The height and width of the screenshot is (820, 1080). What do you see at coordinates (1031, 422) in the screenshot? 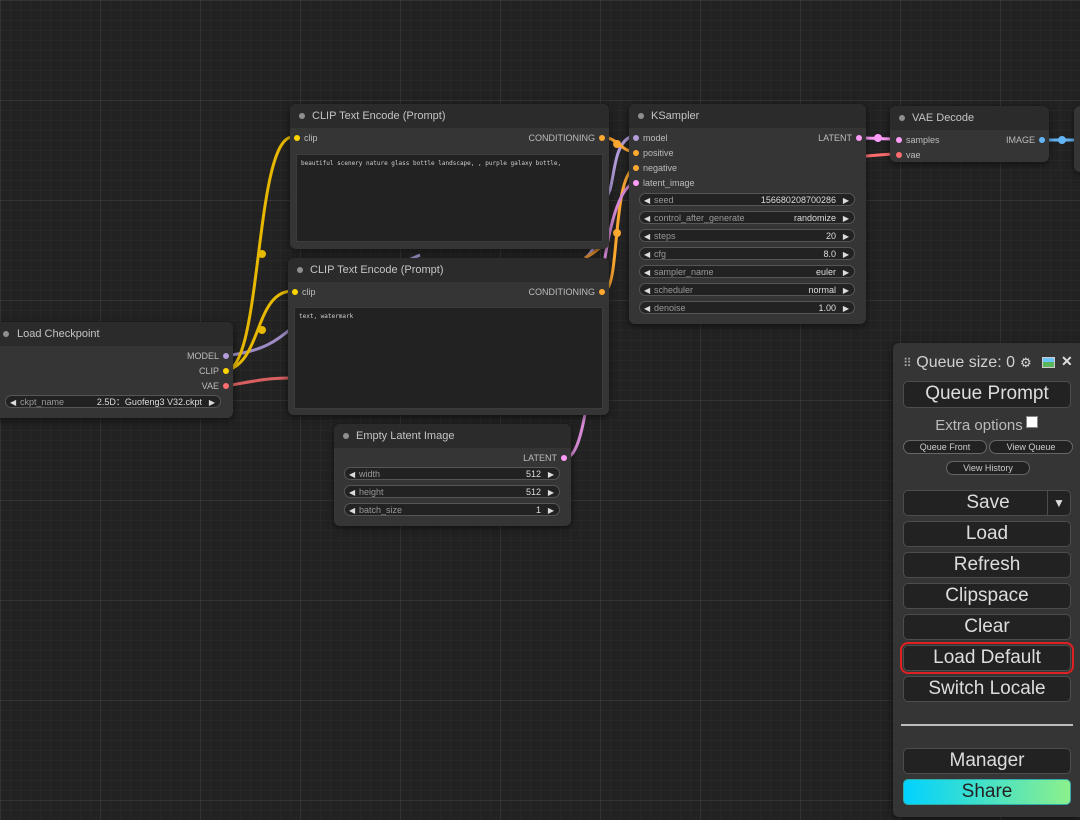
I see `extra-options-checkbox` at bounding box center [1031, 422].